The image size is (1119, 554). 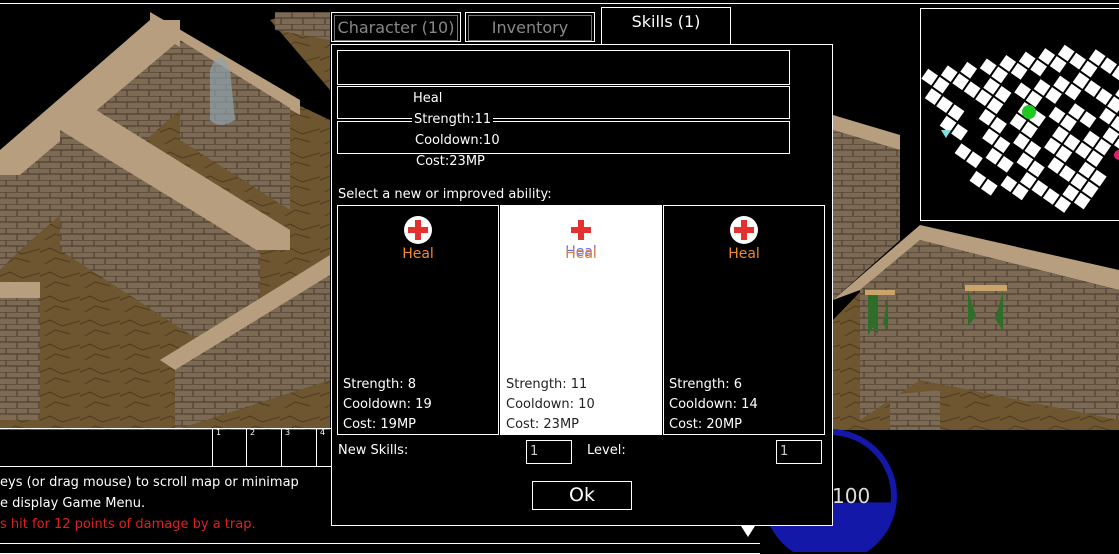 What do you see at coordinates (380, 548) in the screenshot?
I see `bottom-status-bar` at bounding box center [380, 548].